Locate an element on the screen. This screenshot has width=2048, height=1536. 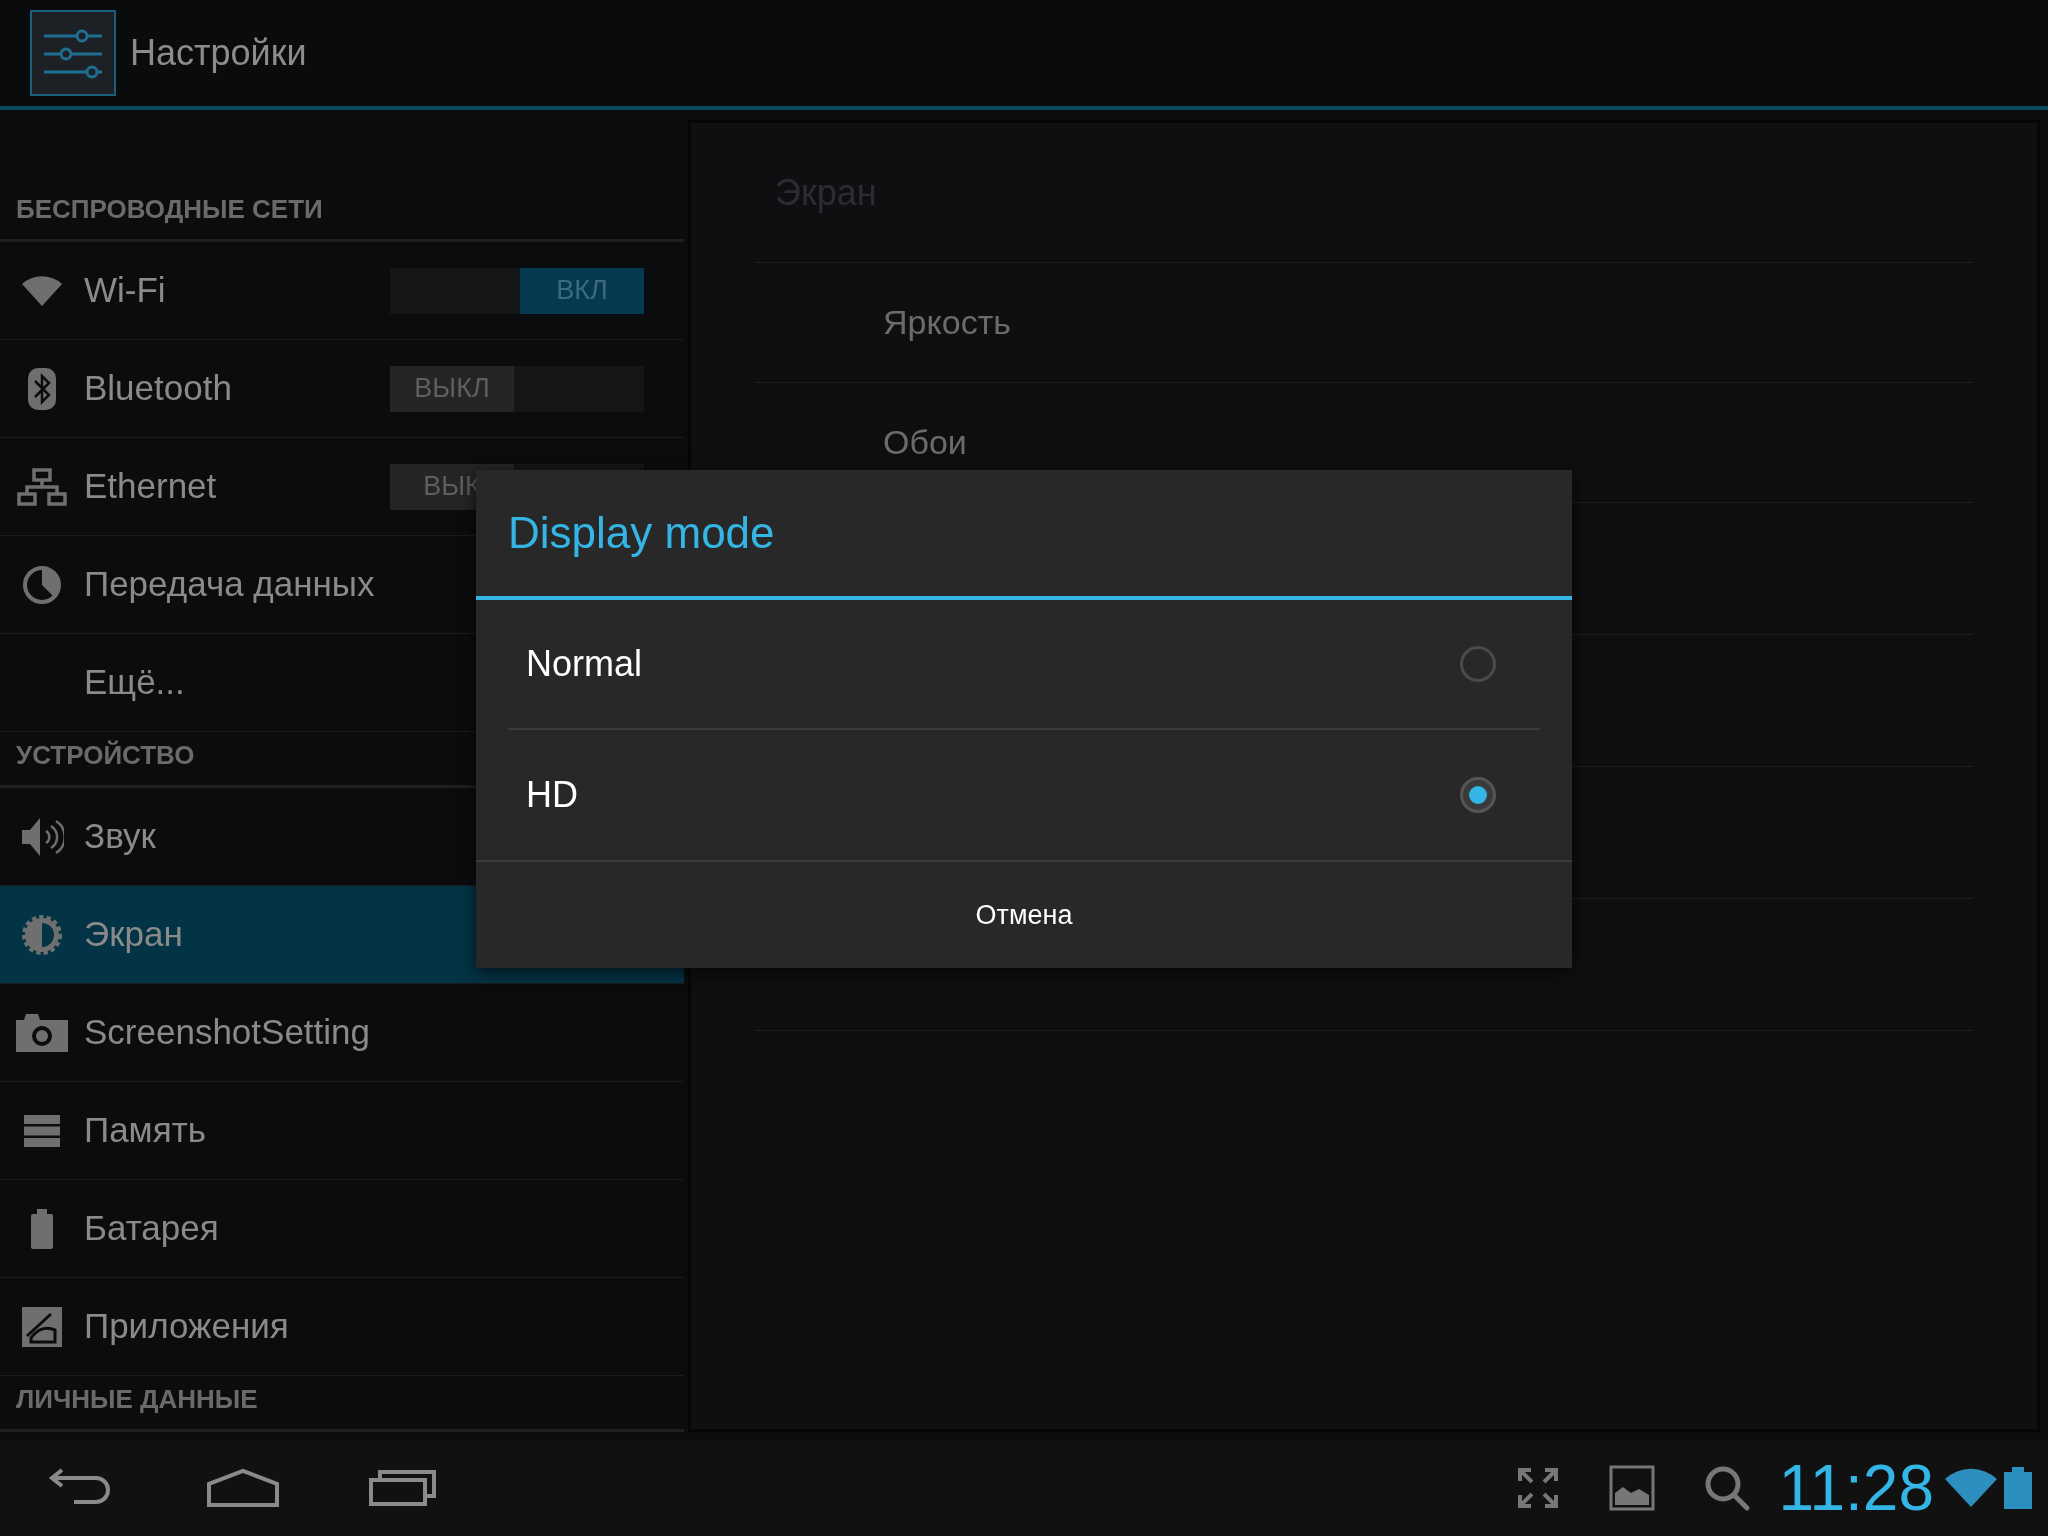
item-label: Экран is located at coordinates (133, 934).